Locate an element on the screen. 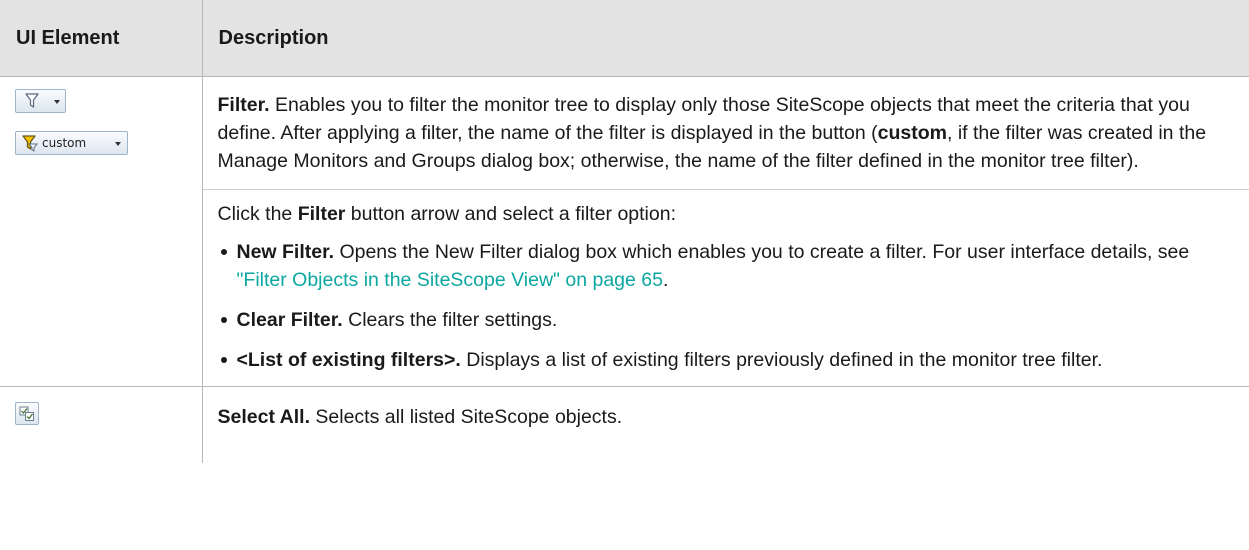 The height and width of the screenshot is (550, 1249). filter-custom-label: custom is located at coordinates (64, 143).